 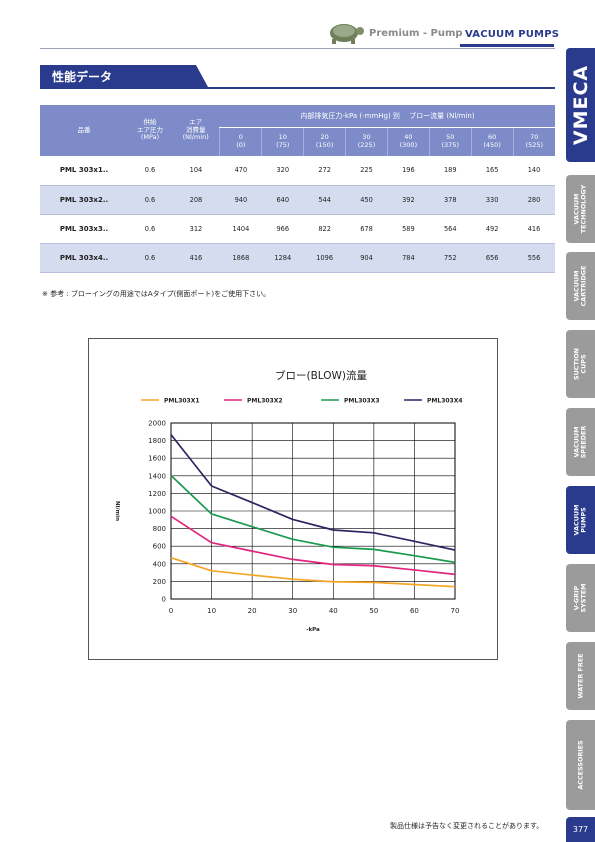 I want to click on side-tab: WATER FREE, so click(x=580, y=676).